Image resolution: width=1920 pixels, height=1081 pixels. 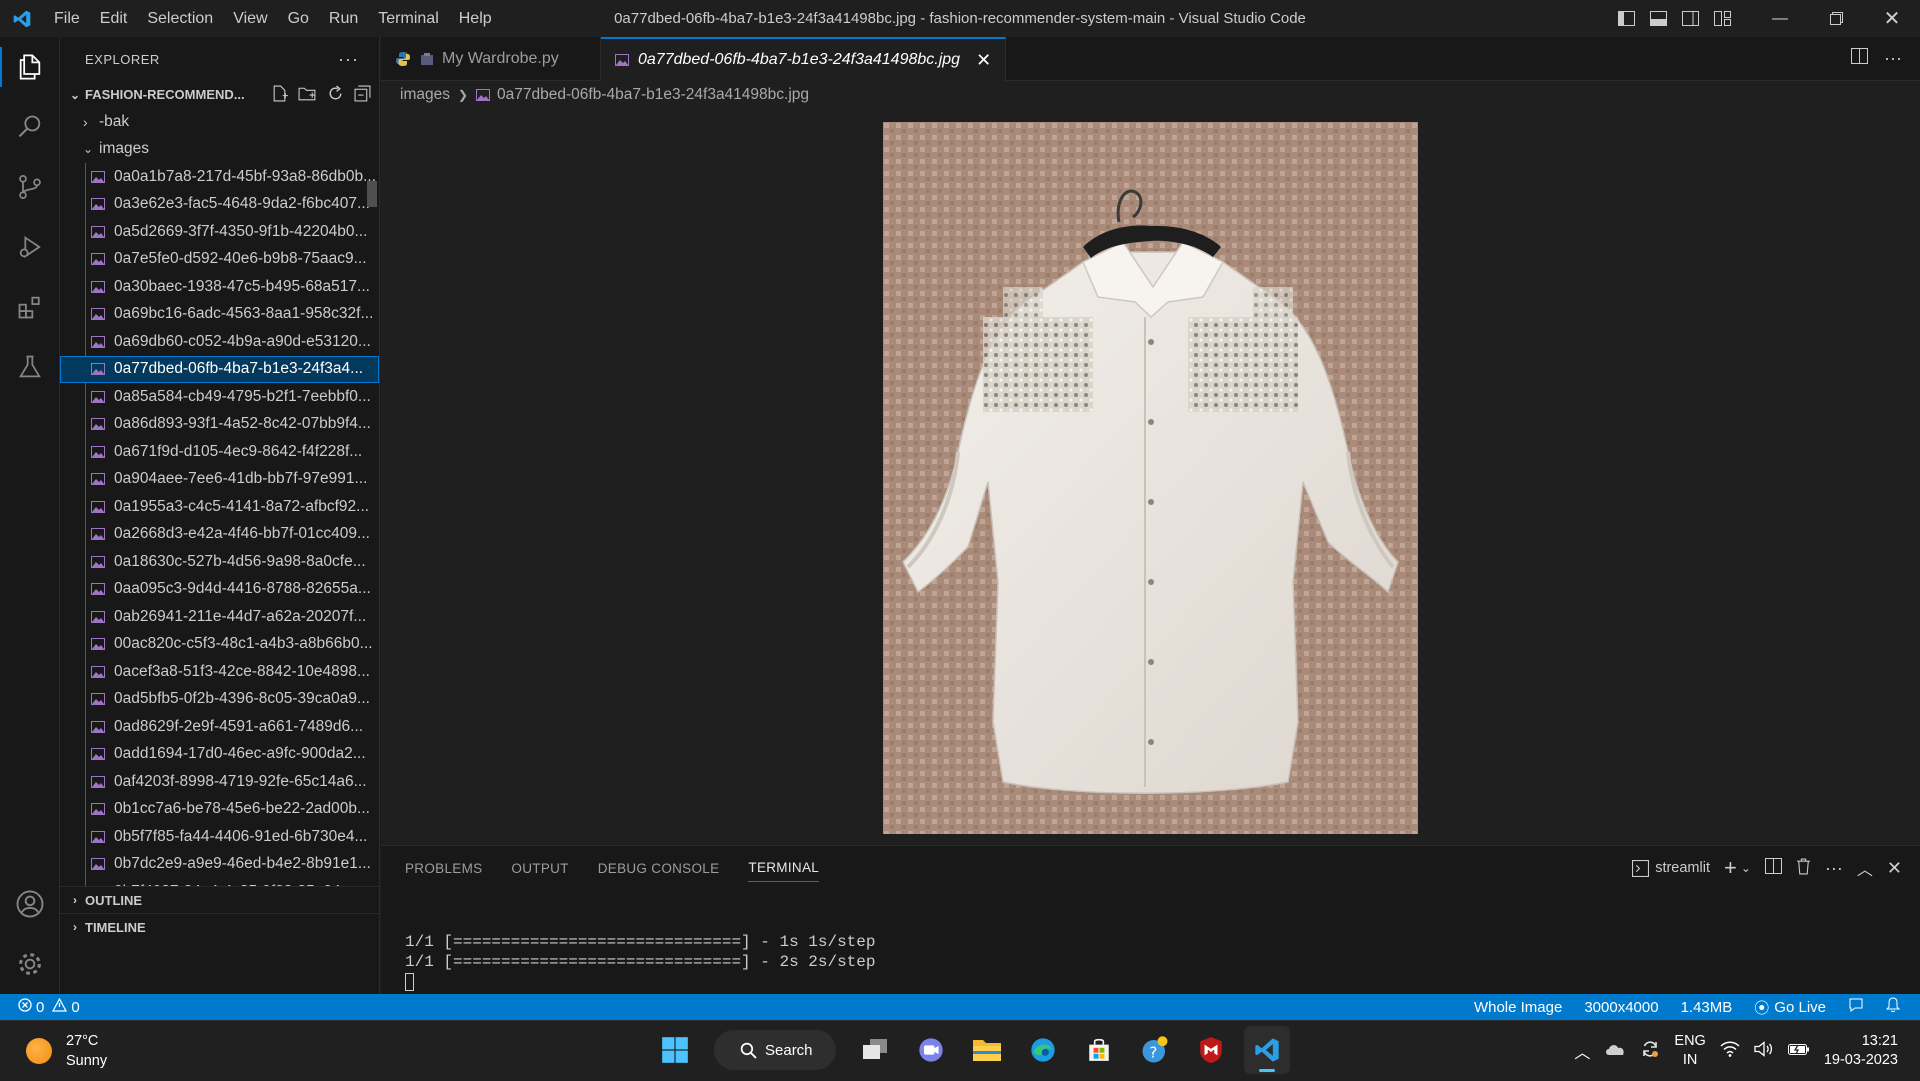 What do you see at coordinates (783, 868) in the screenshot?
I see `tab-terminal: TERMINAL` at bounding box center [783, 868].